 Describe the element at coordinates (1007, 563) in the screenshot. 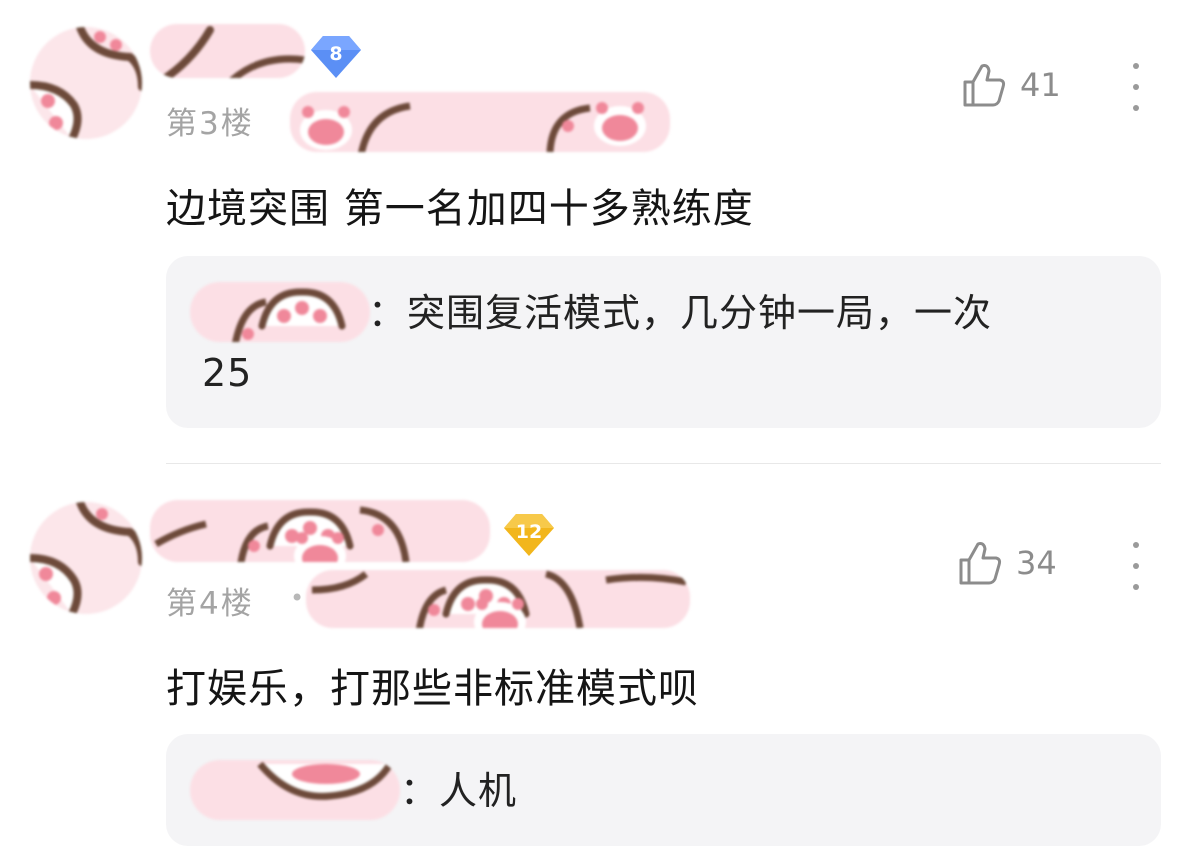

I see `like-button: 34` at that location.